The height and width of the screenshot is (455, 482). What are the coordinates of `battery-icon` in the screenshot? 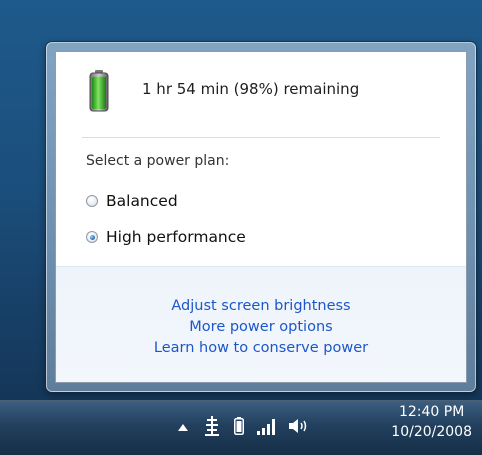 It's located at (99, 91).